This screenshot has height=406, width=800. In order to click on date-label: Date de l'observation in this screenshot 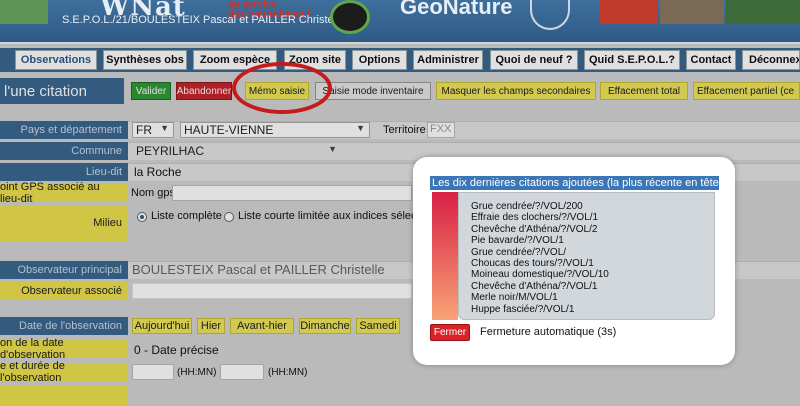, I will do `click(64, 326)`.